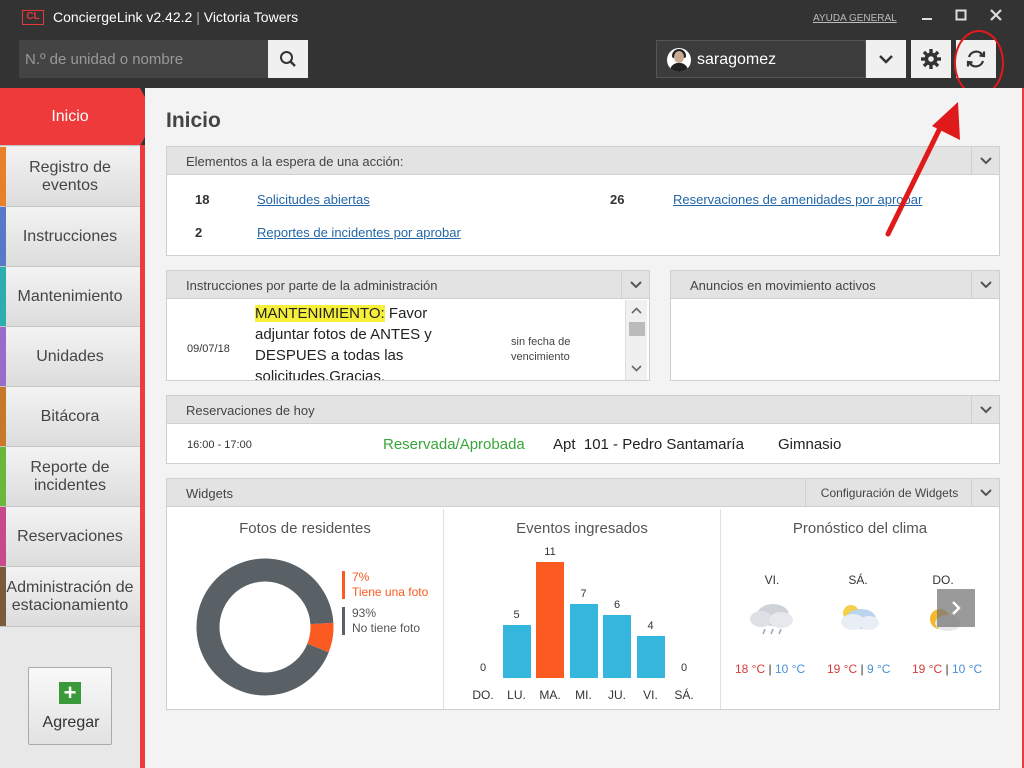 The height and width of the screenshot is (768, 1024). What do you see at coordinates (71, 722) in the screenshot?
I see `add-button-label: Agregar` at bounding box center [71, 722].